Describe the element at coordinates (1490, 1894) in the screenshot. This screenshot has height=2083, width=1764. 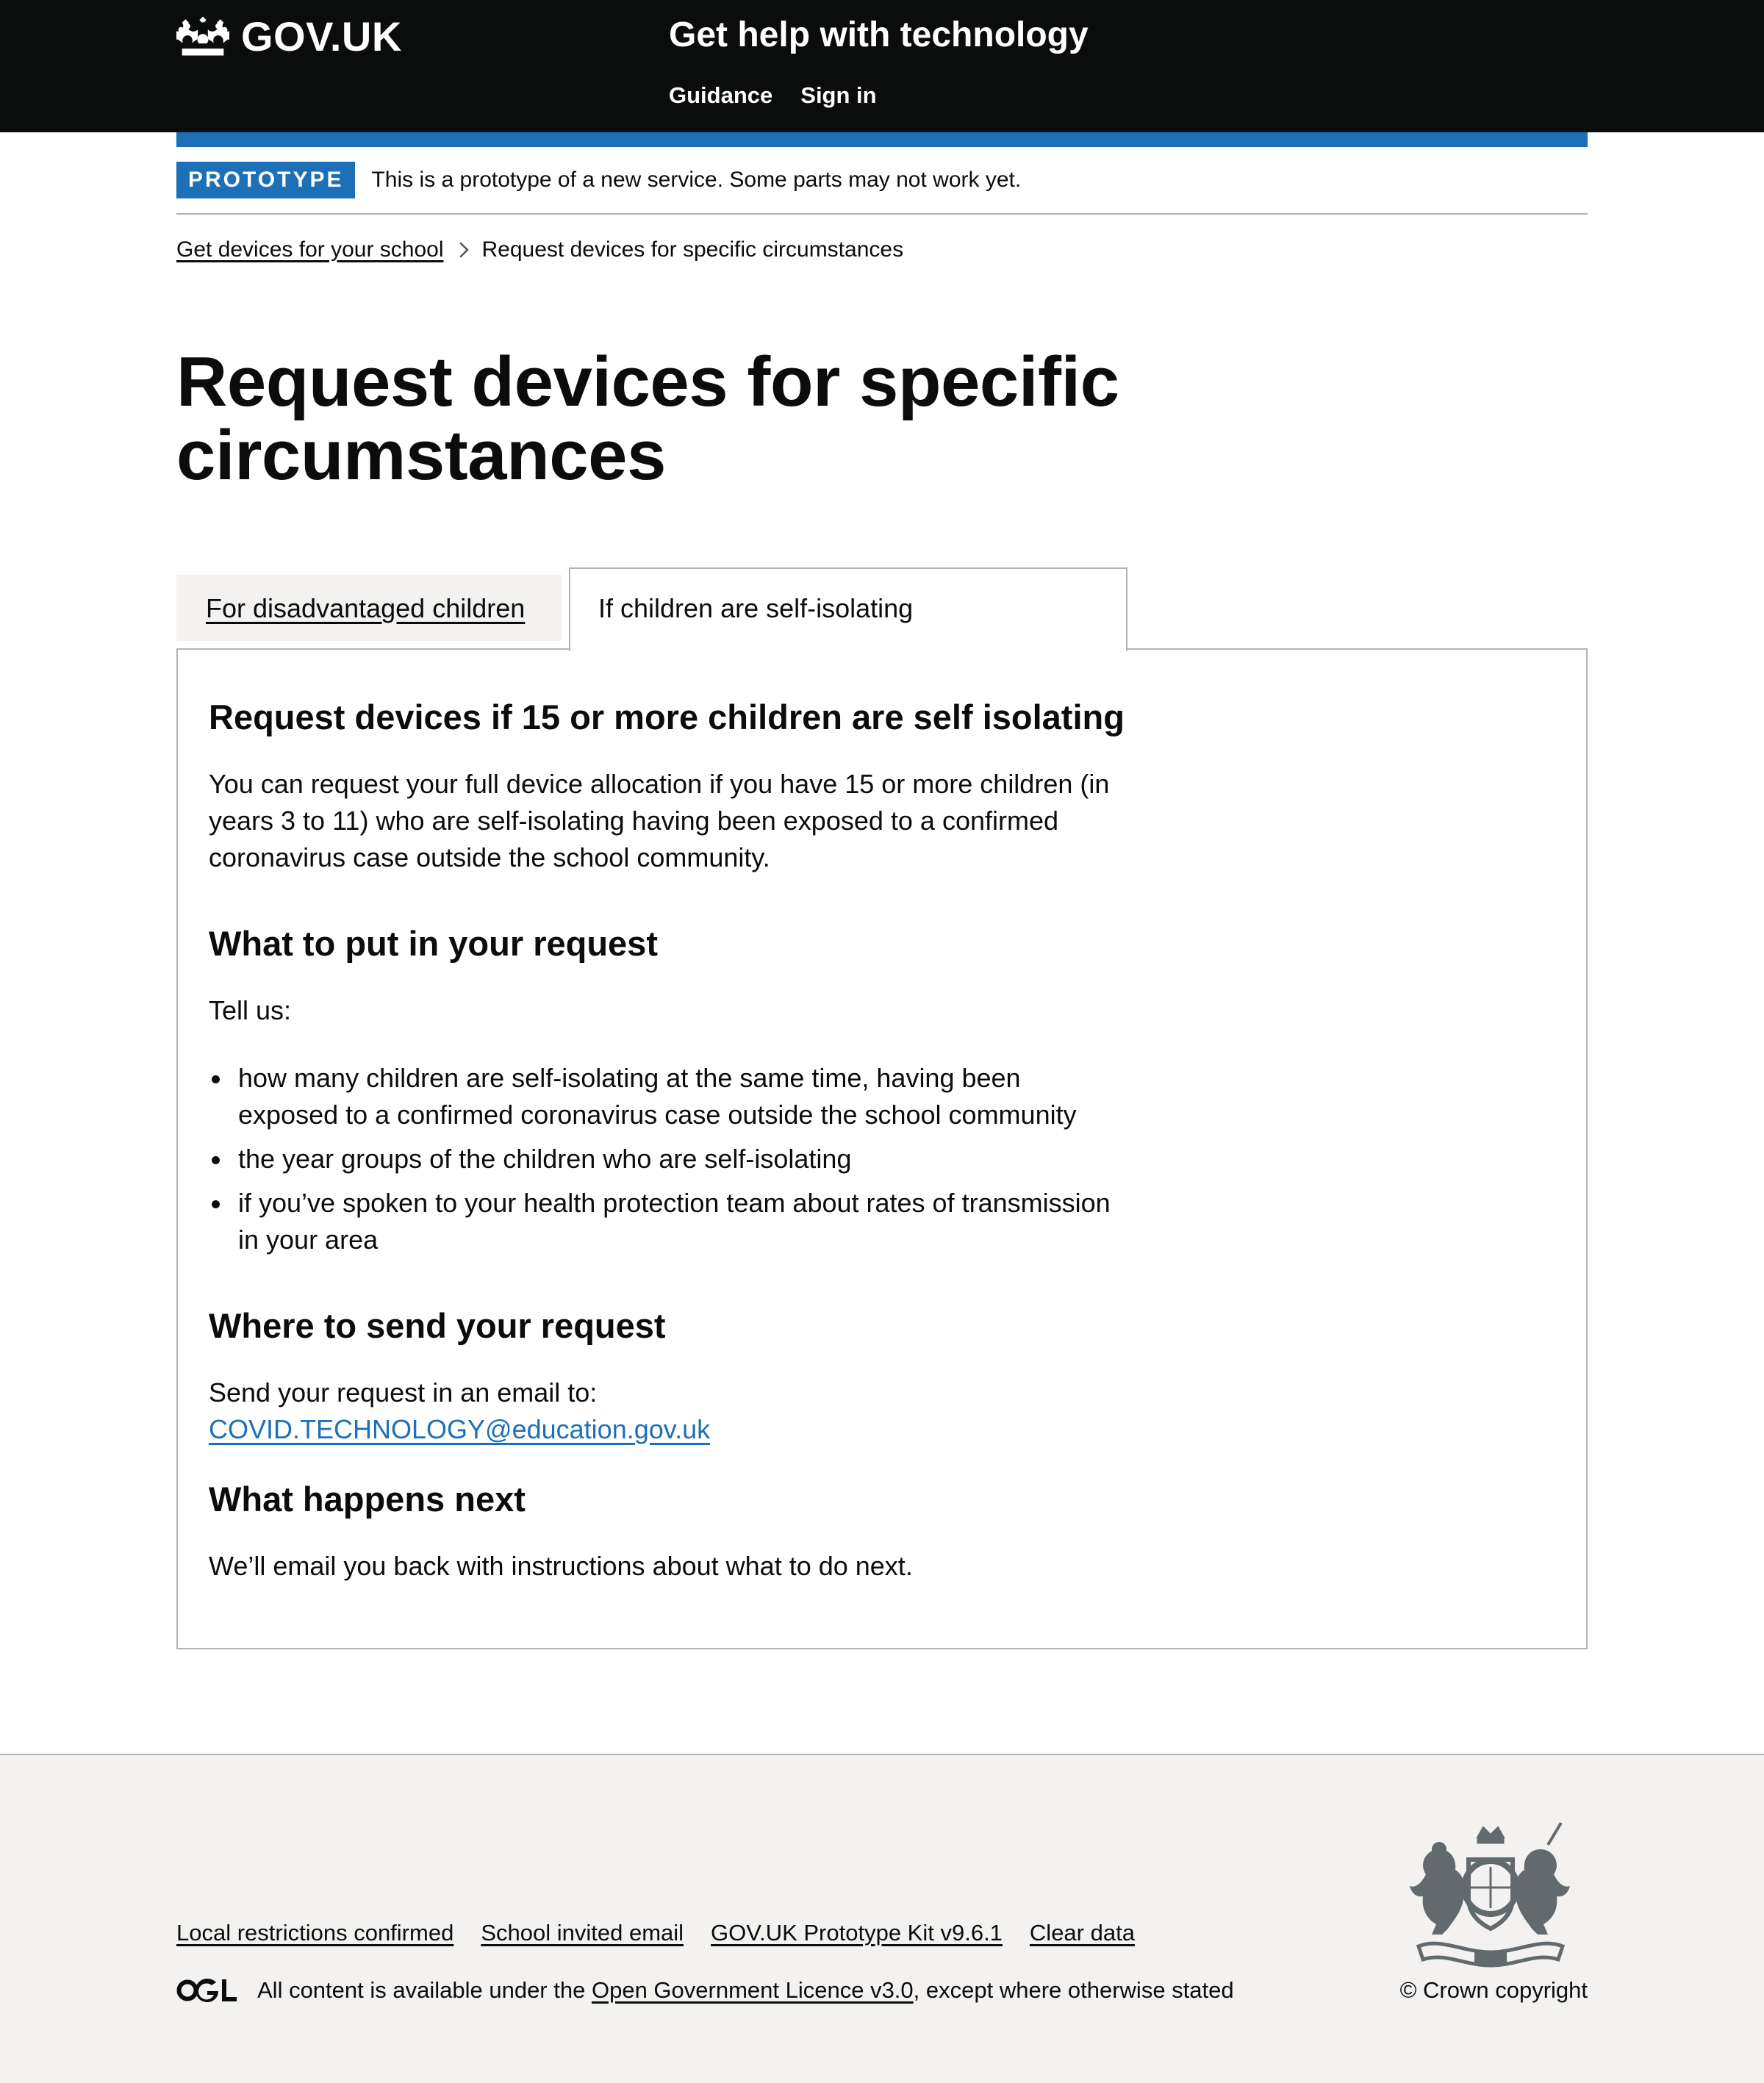
I see `royal-coat-of-arms-icon` at that location.